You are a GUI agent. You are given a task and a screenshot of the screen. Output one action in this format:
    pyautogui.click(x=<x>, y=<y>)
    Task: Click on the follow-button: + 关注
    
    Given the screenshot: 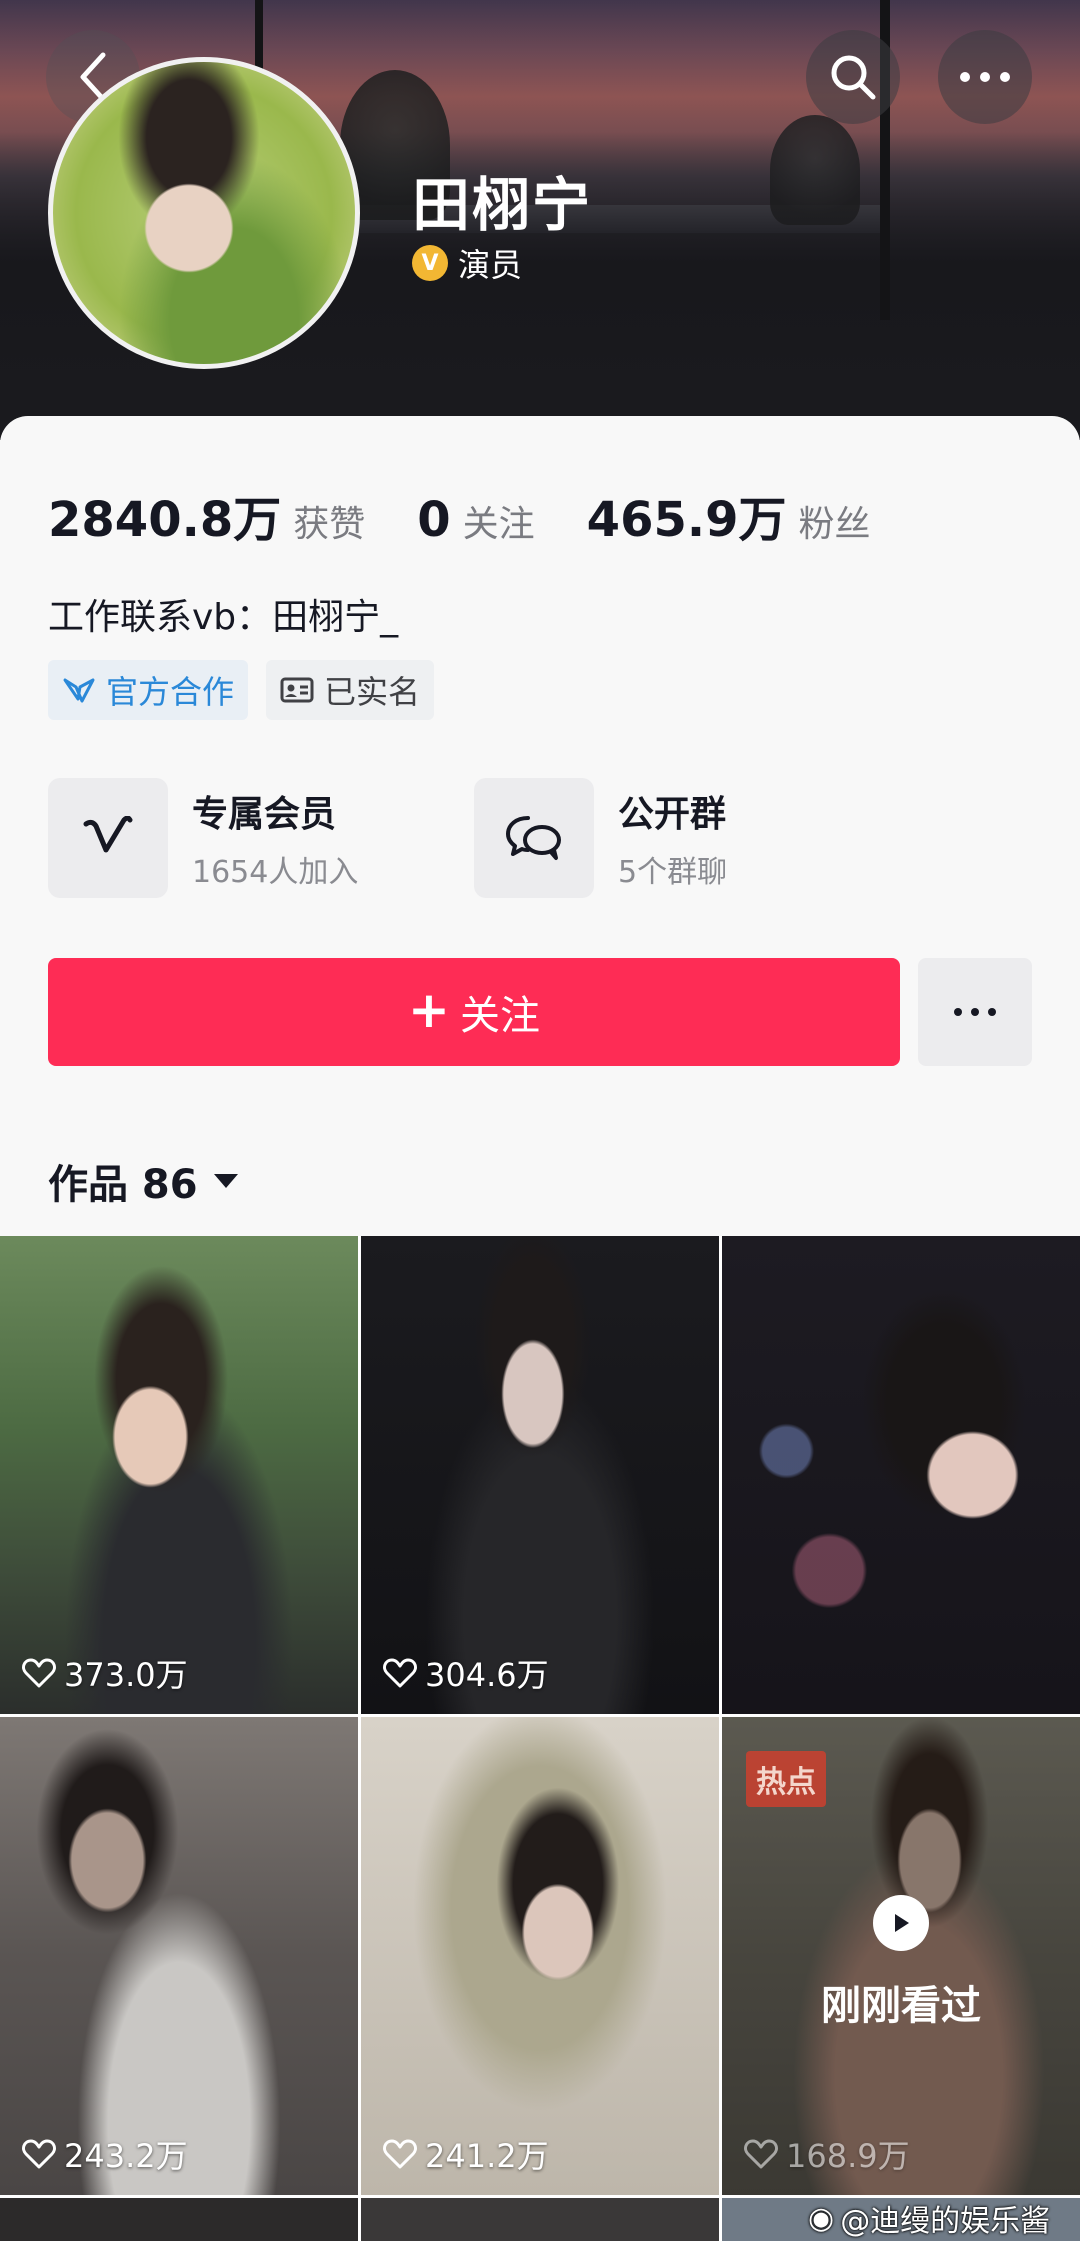 What is the action you would take?
    pyautogui.click(x=474, y=1012)
    